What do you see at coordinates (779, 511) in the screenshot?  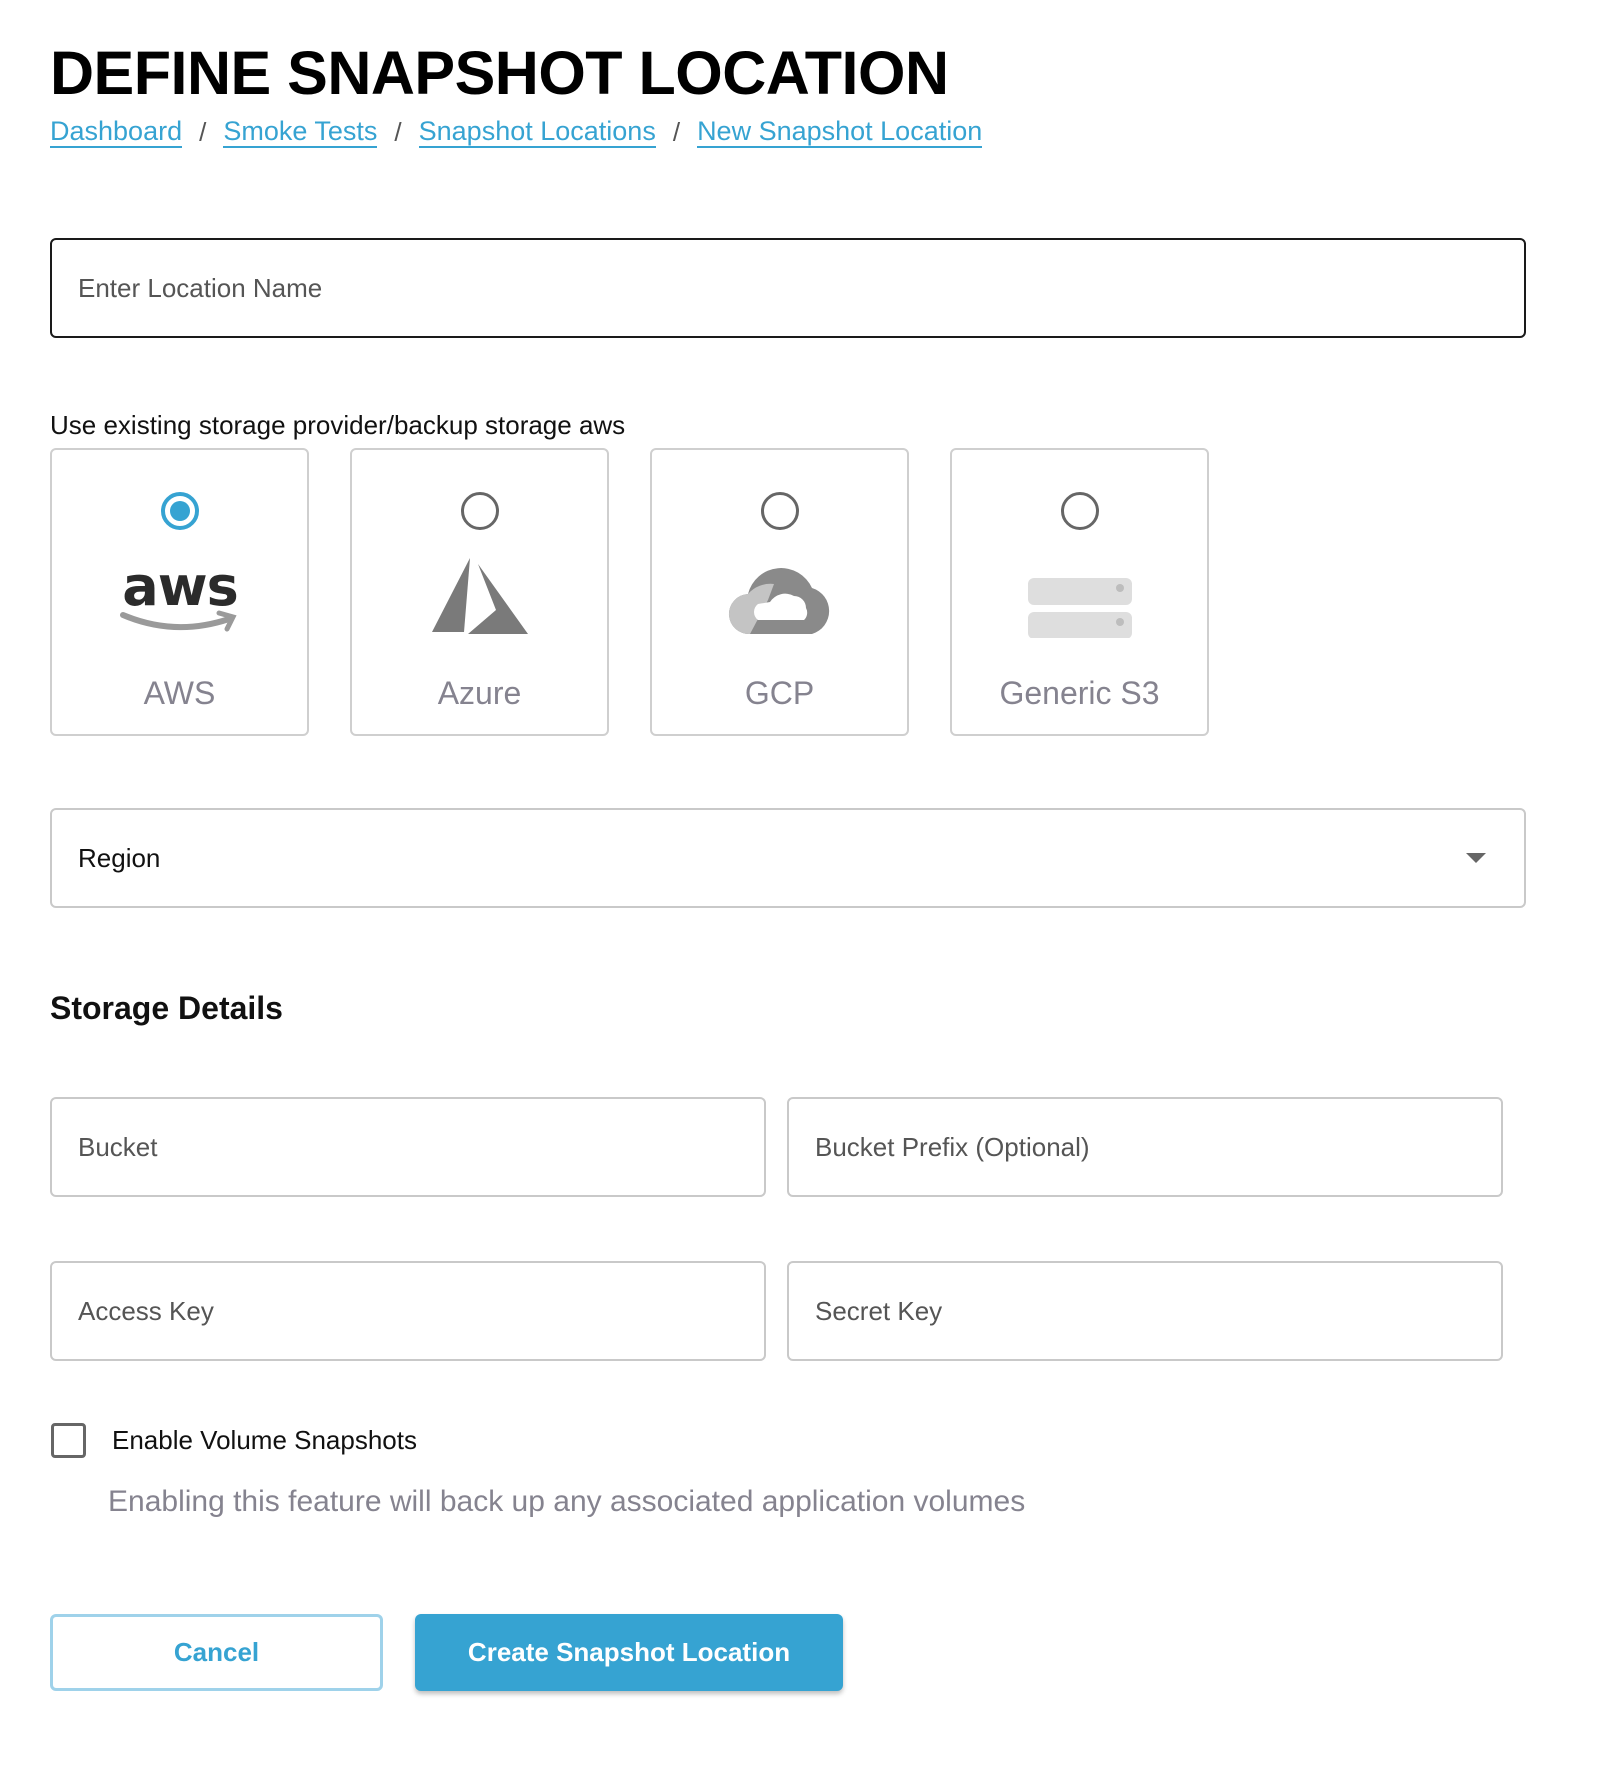 I see `radio-gcp` at bounding box center [779, 511].